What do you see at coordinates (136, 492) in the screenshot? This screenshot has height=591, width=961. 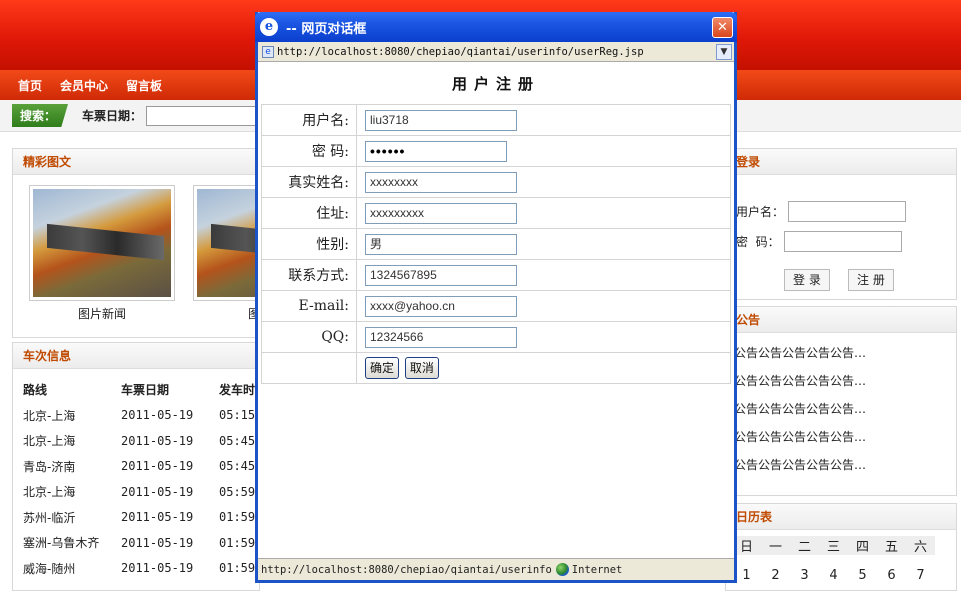 I see `table-row: 北京-上海 2011-05-19 05:59` at bounding box center [136, 492].